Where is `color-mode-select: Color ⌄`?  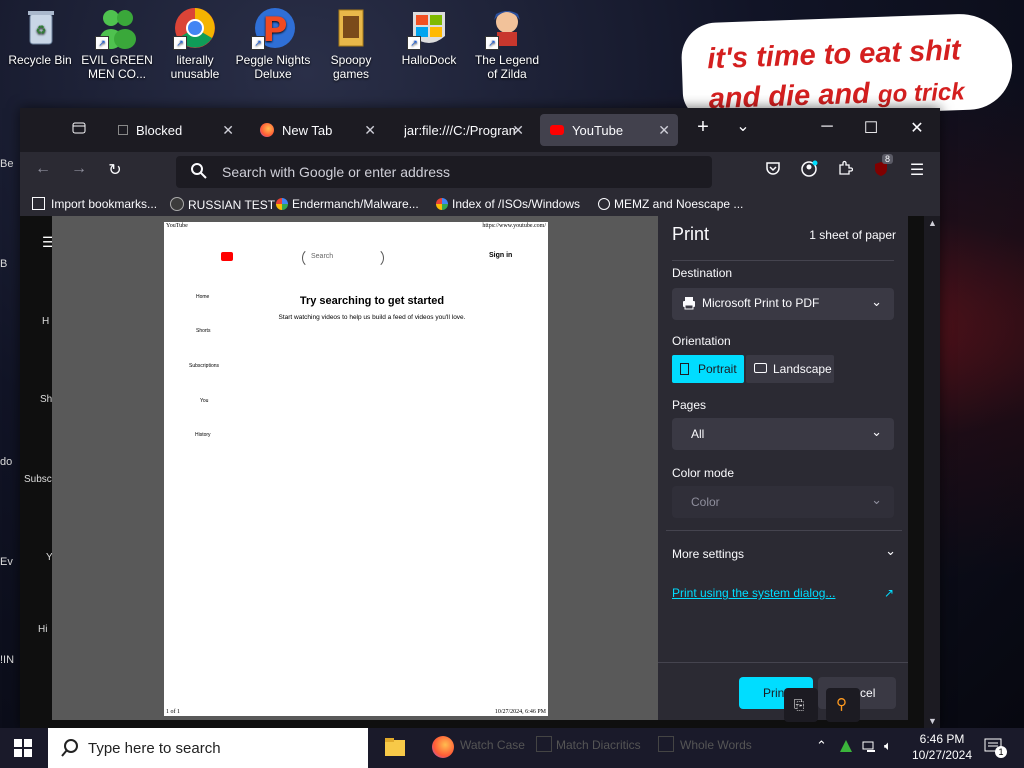
color-mode-select: Color ⌄ is located at coordinates (783, 502).